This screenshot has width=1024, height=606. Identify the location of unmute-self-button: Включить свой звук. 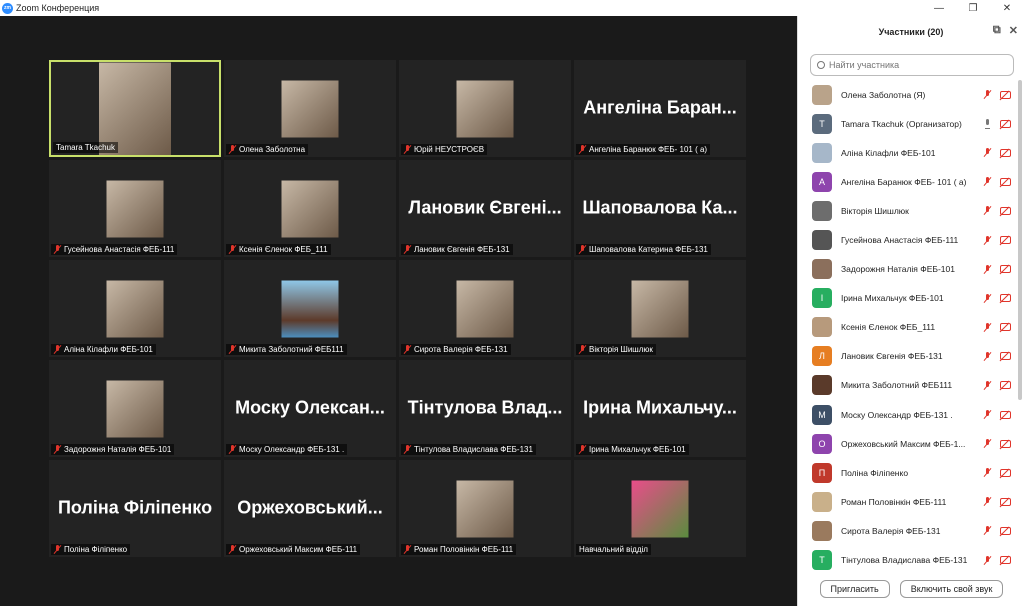
(951, 589).